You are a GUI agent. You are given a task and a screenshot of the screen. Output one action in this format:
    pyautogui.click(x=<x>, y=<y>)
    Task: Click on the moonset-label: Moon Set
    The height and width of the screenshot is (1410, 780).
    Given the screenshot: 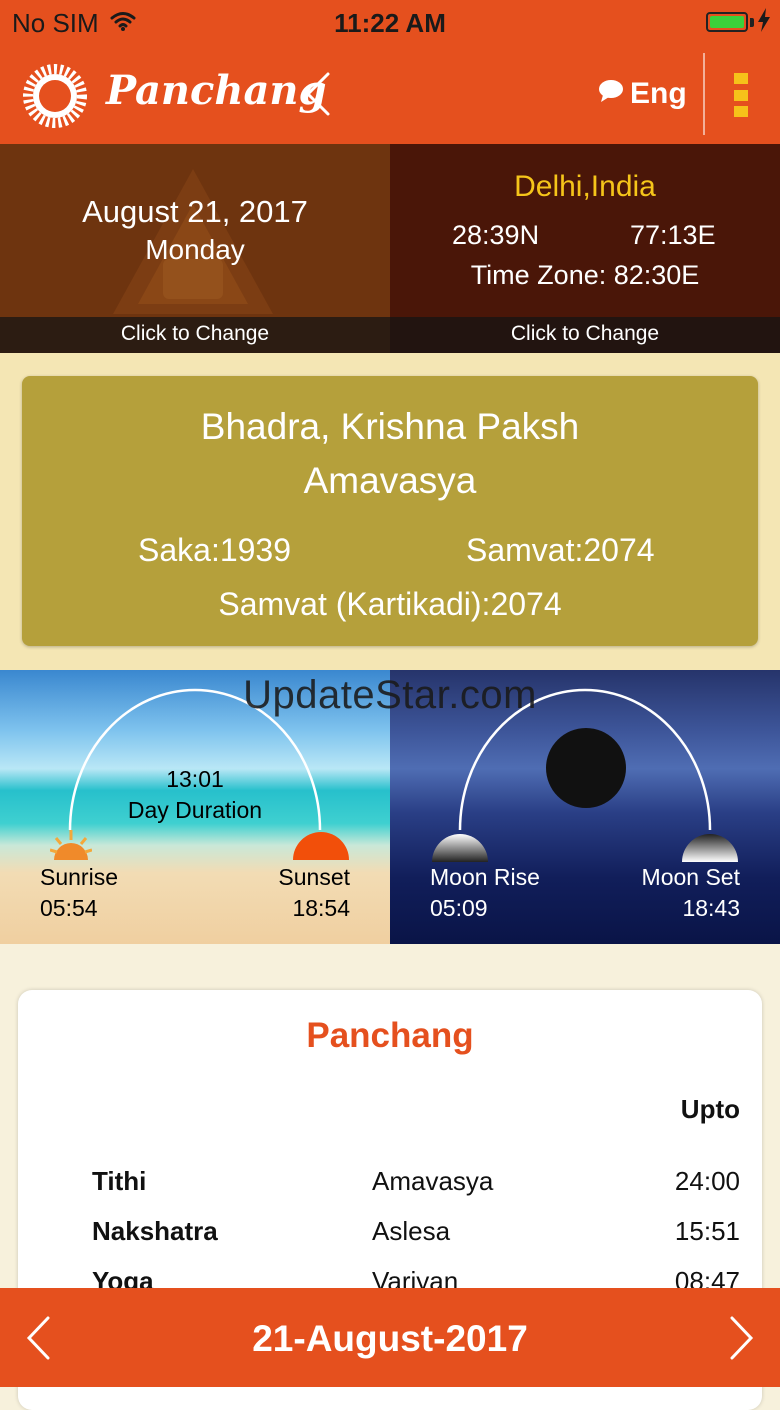 What is the action you would take?
    pyautogui.click(x=690, y=877)
    